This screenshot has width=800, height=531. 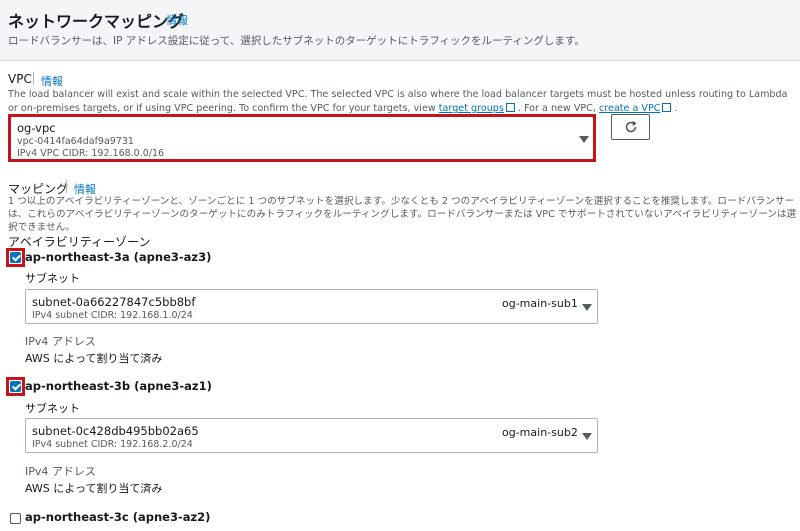 I want to click on vpc-label: VPC, so click(x=20, y=79).